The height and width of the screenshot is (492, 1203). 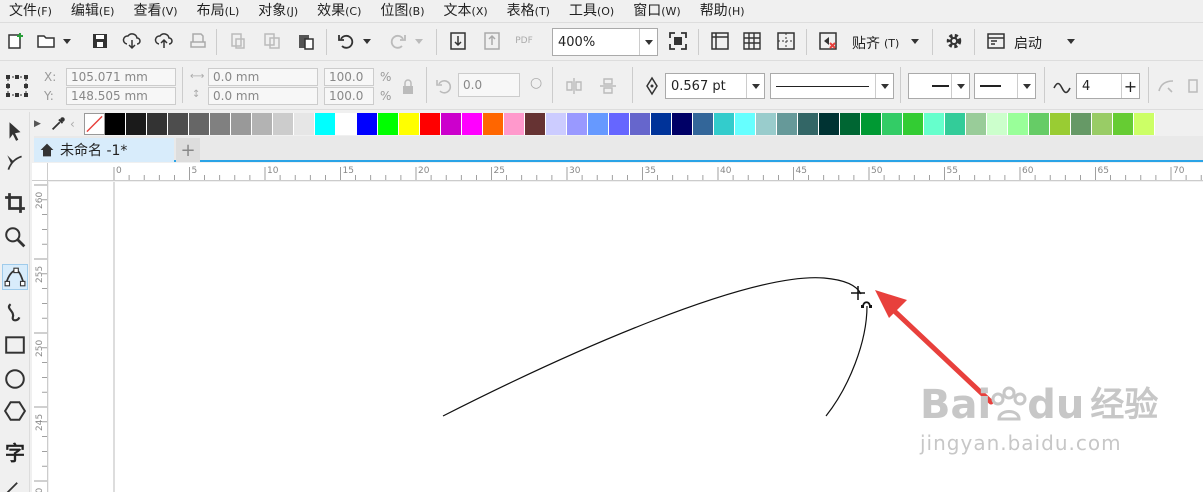 I want to click on vertical-ruler: 260 255 250 245 240, so click(x=40, y=336).